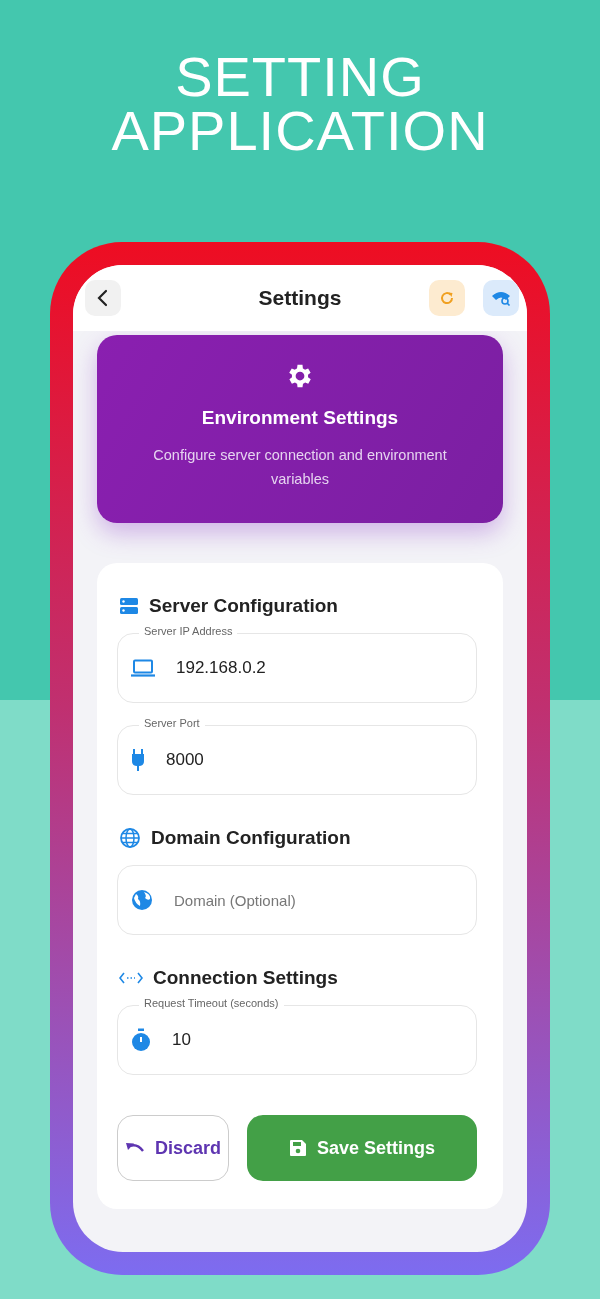 The image size is (600, 1299). What do you see at coordinates (141, 1040) in the screenshot?
I see `stopwatch-icon` at bounding box center [141, 1040].